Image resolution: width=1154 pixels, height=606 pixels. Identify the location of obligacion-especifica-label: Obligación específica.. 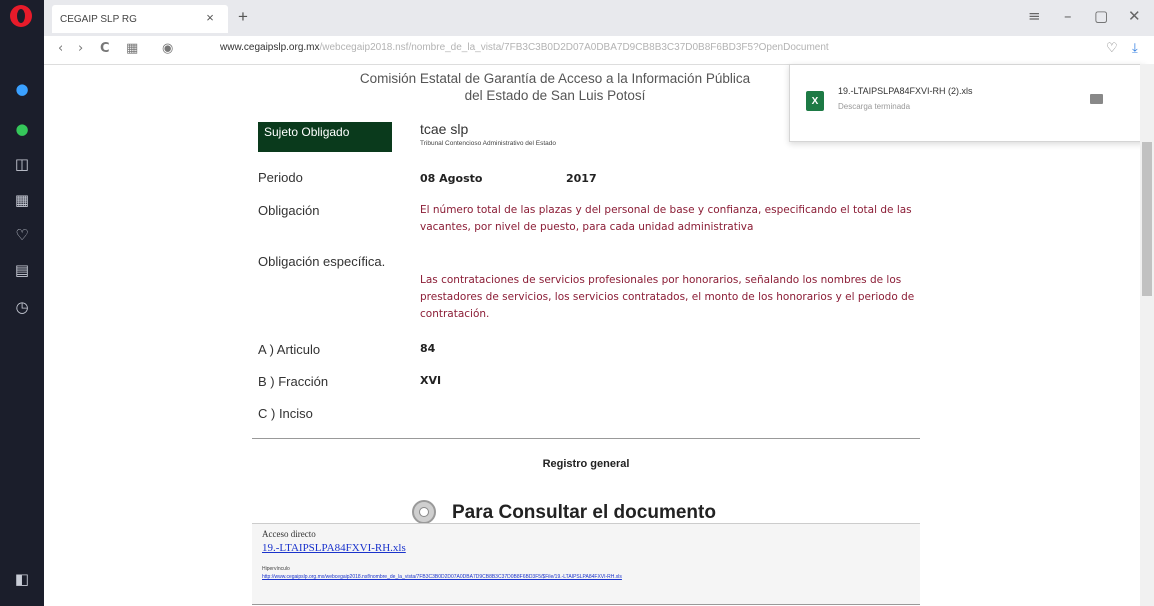
(322, 261).